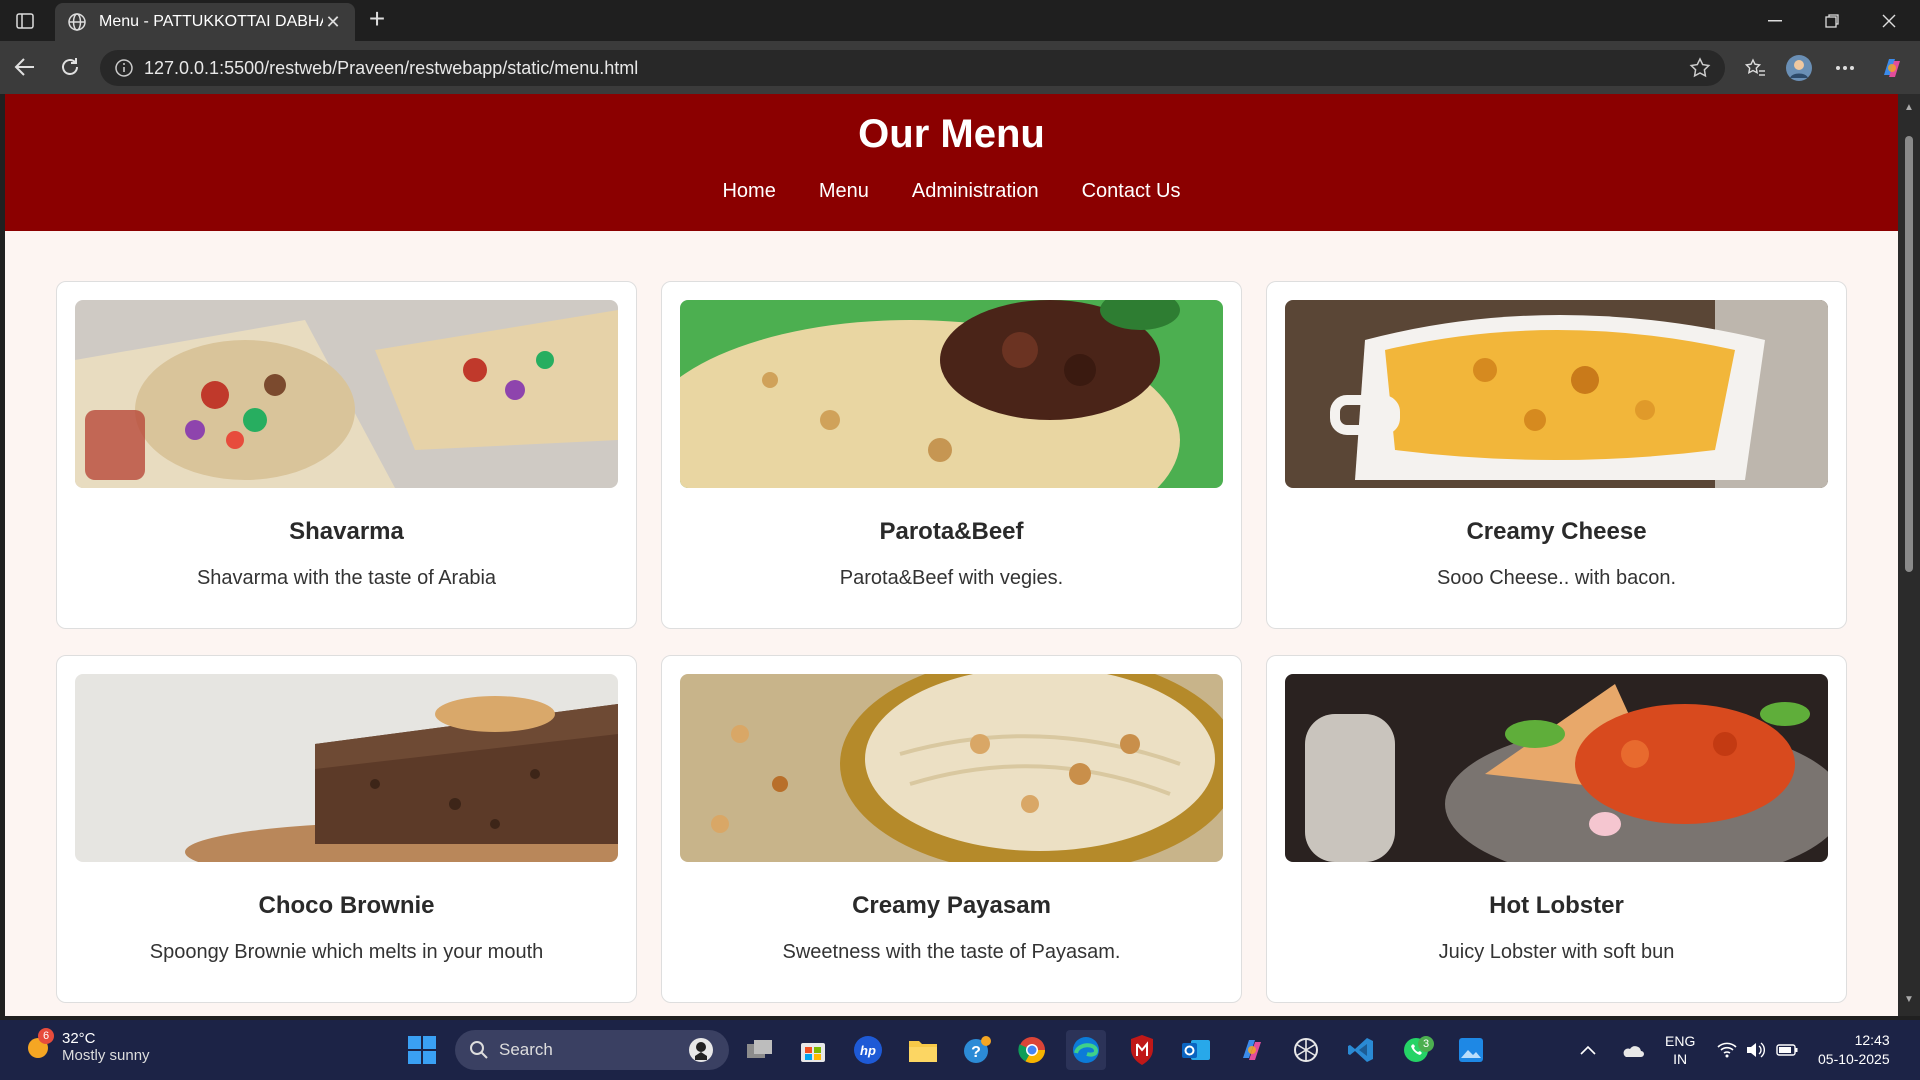  Describe the element at coordinates (1588, 1050) in the screenshot. I see `show-hidden-icons` at that location.